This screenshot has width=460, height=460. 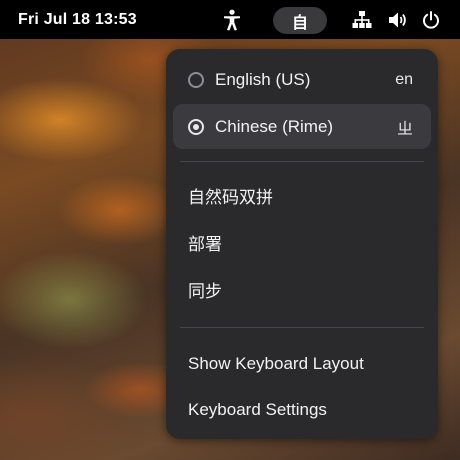 I want to click on clock: Fri Jul 18 13:53, so click(x=77, y=19).